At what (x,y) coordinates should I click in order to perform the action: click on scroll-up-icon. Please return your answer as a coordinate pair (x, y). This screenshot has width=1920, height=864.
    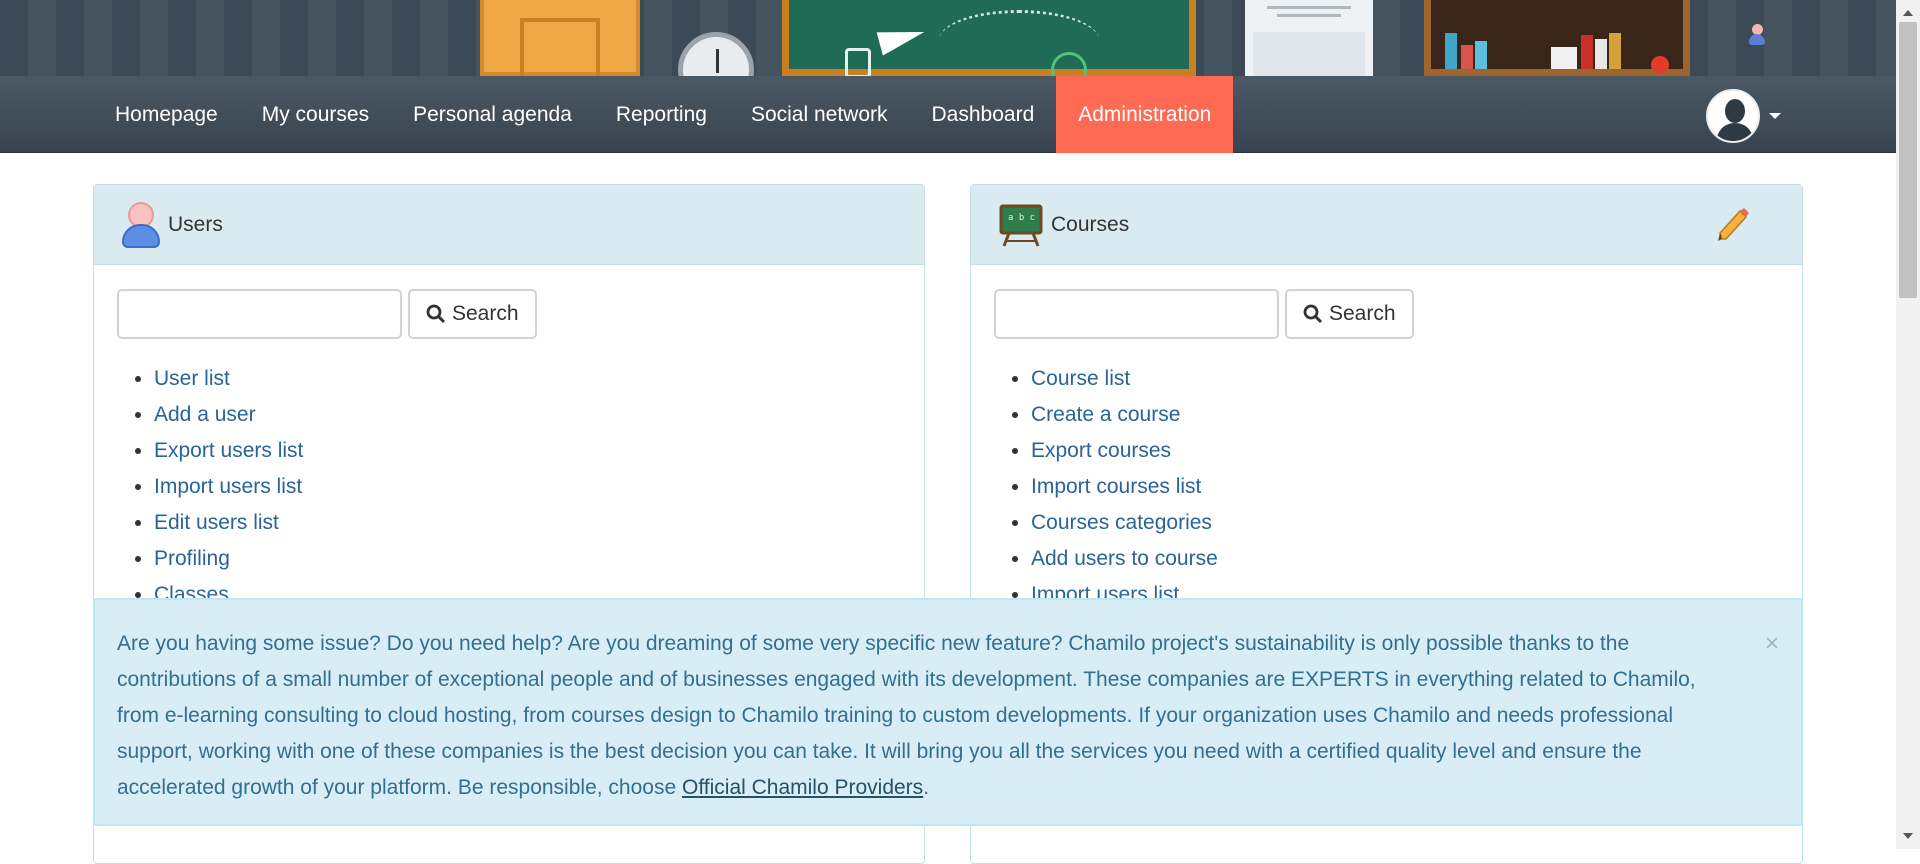
    Looking at the image, I should click on (1908, 13).